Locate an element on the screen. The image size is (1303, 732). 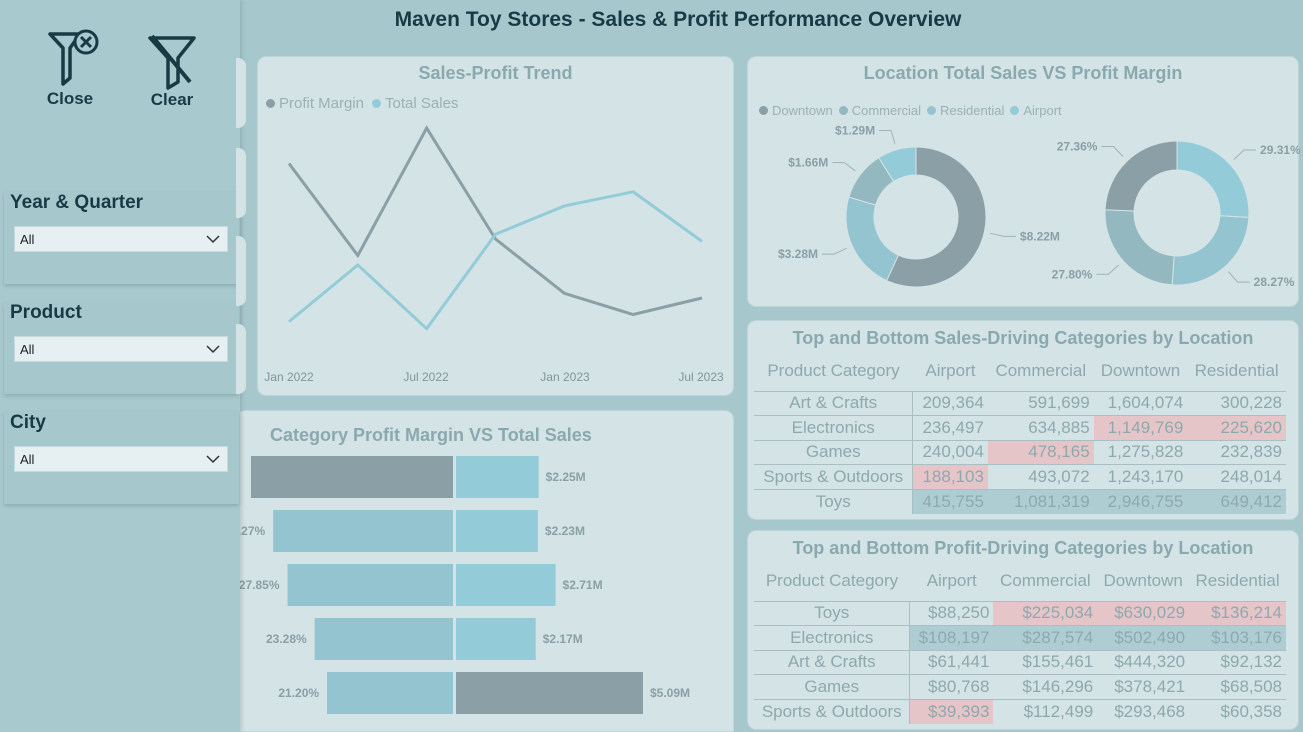
slicer-year-quarter: Year & Quarter All is located at coordinates (121, 238).